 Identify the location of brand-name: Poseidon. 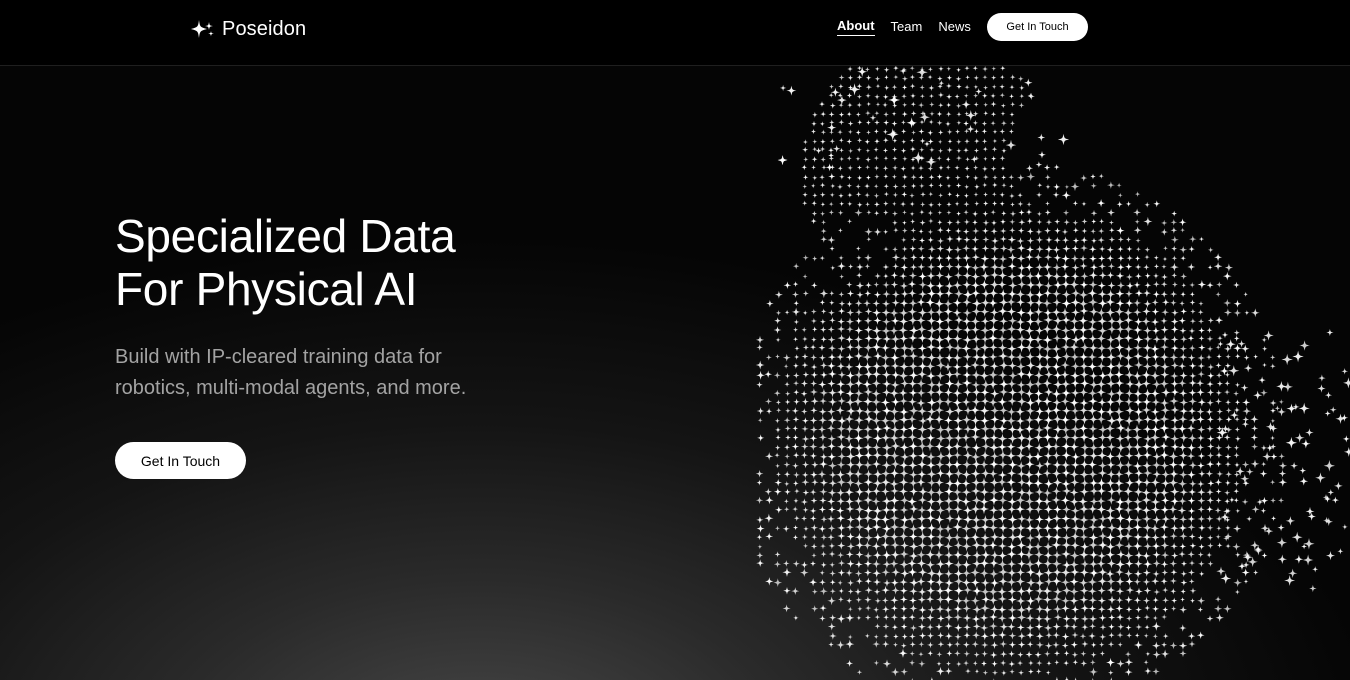
(264, 28).